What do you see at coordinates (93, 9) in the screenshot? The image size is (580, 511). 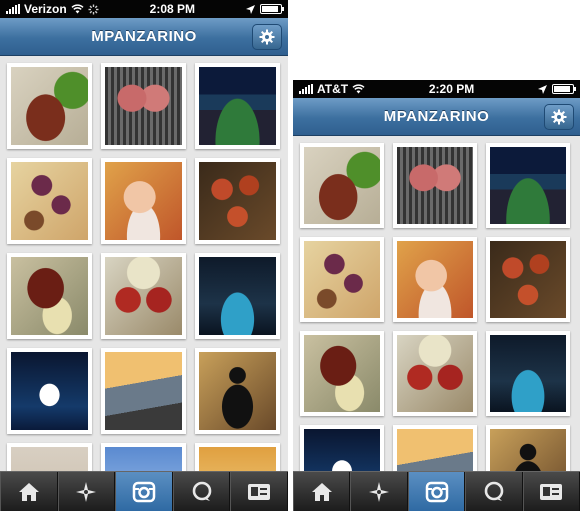 I see `activity-spinner-icon` at bounding box center [93, 9].